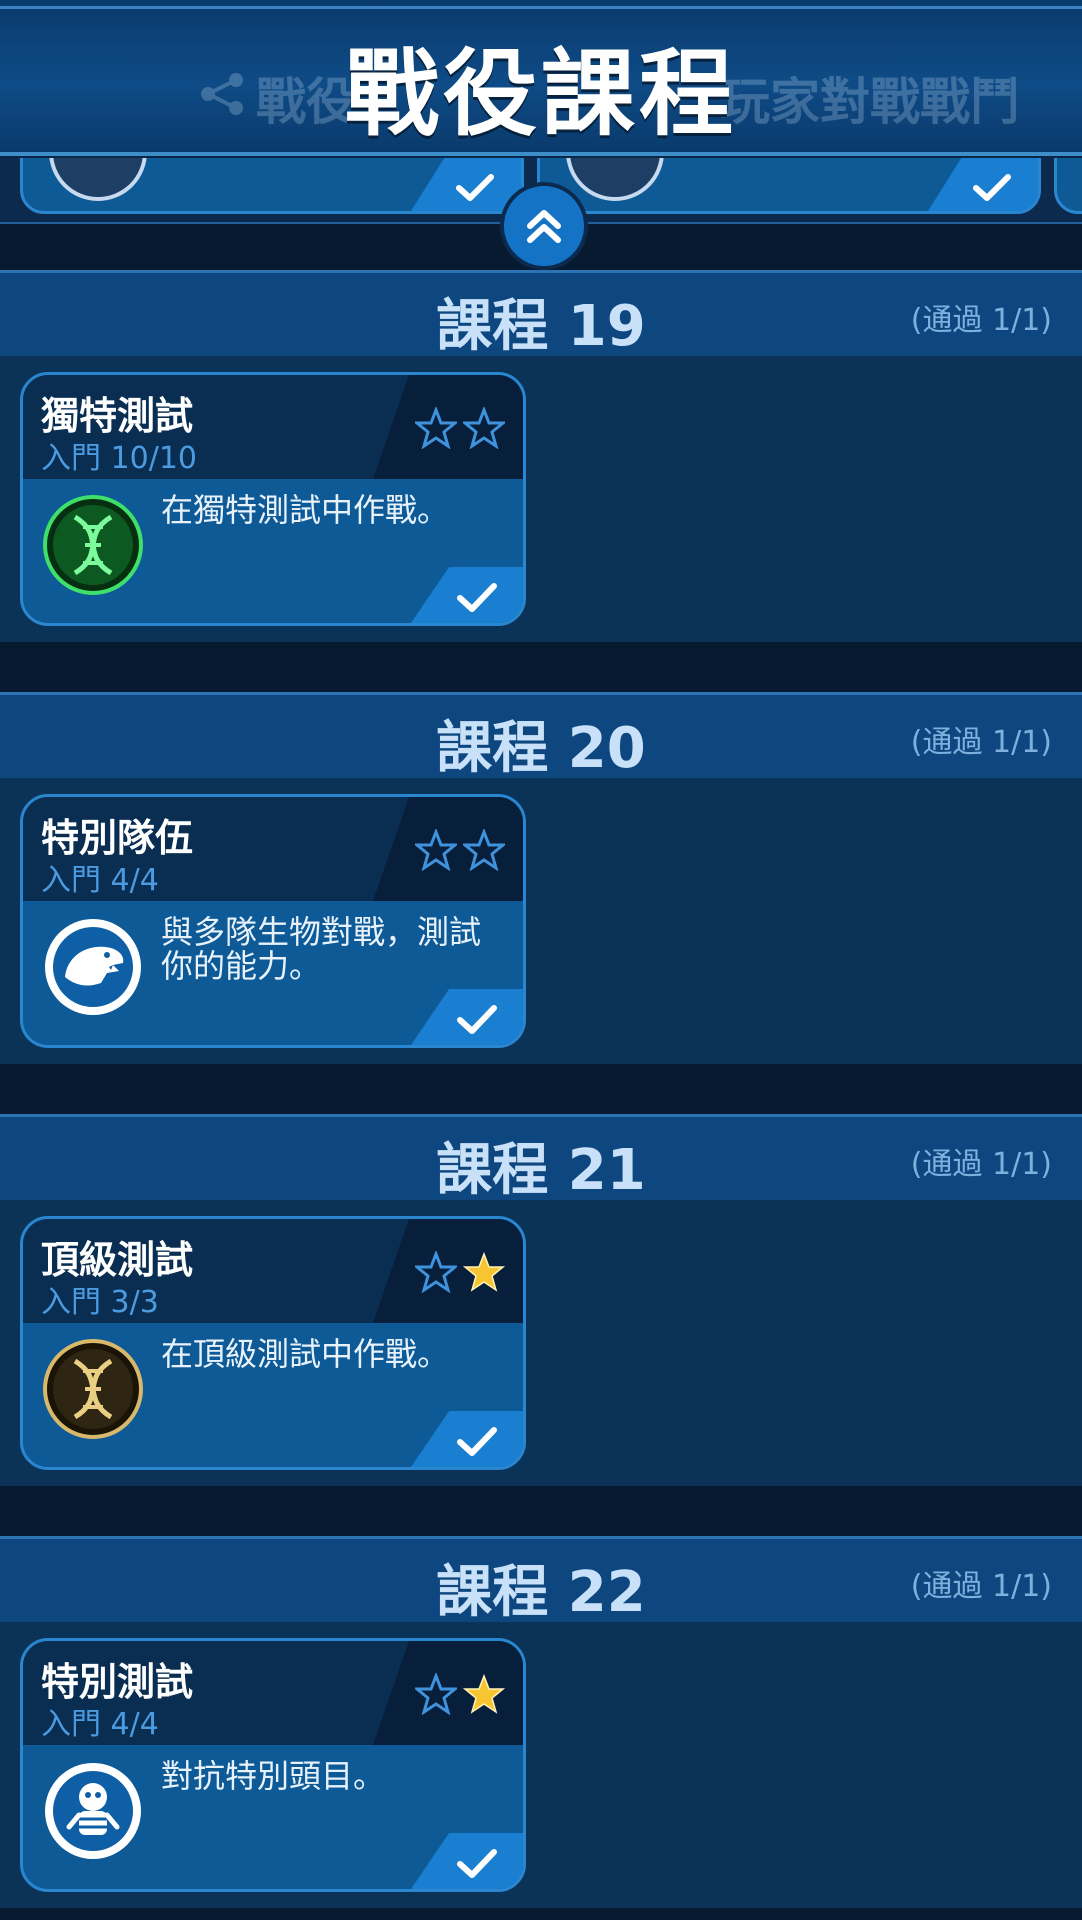  Describe the element at coordinates (273, 427) in the screenshot. I see `card-header: 獨特測試 入門 10/10` at that location.